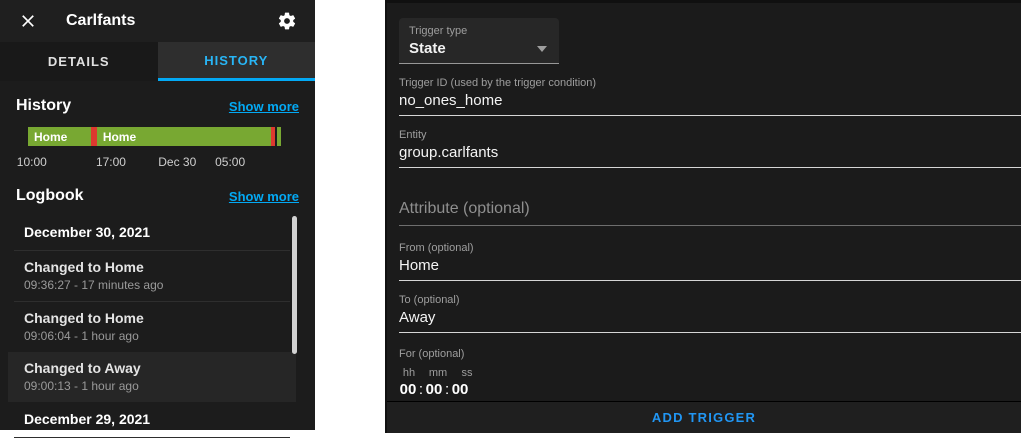 This screenshot has height=438, width=1024. Describe the element at coordinates (409, 373) in the screenshot. I see `duration-unit-hh: hh` at that location.